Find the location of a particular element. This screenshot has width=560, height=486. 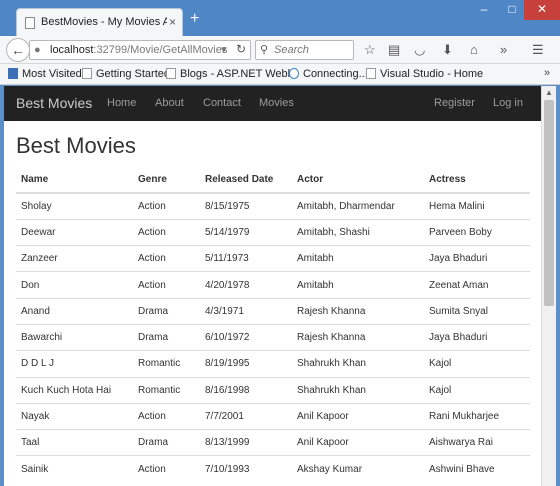

cell-name: Anand is located at coordinates (74, 311).